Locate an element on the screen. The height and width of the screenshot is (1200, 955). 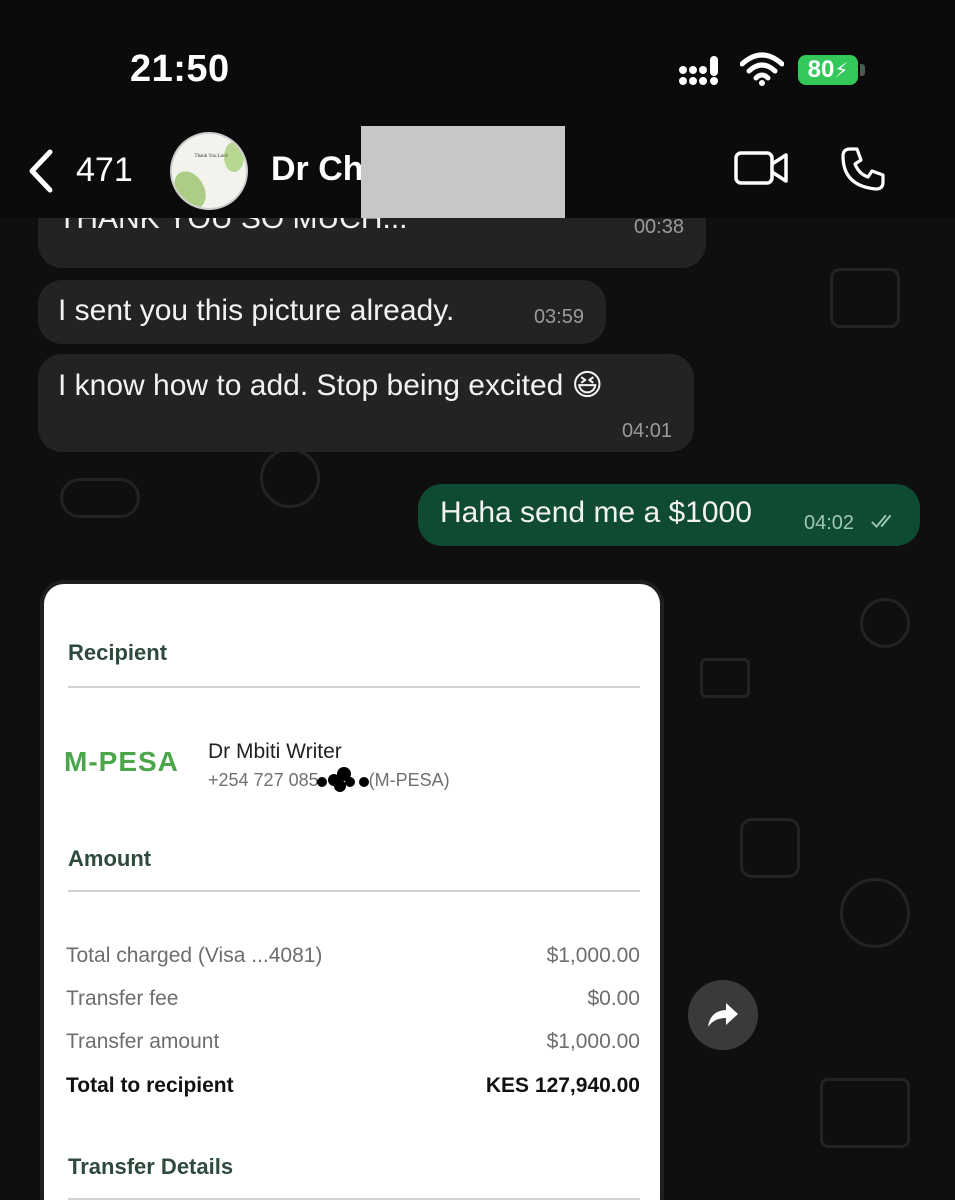
status-bar: 21:50 80 ⚡ is located at coordinates (477, 65).